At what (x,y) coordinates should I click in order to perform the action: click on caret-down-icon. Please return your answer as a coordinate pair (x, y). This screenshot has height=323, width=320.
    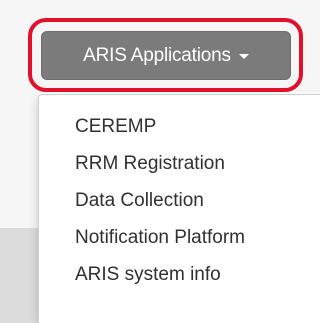
    Looking at the image, I should click on (243, 56).